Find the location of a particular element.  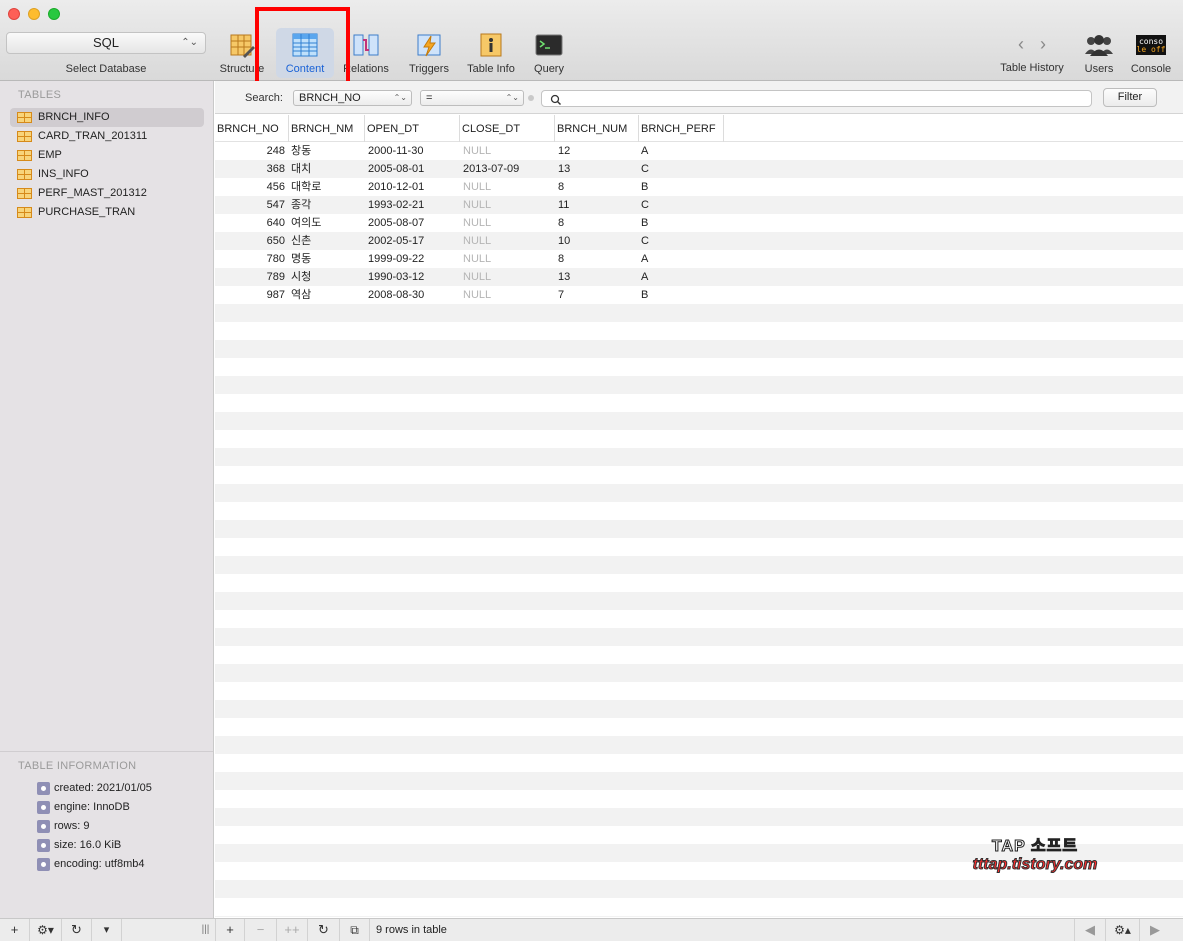

table-history-button: Table History is located at coordinates (1032, 68).